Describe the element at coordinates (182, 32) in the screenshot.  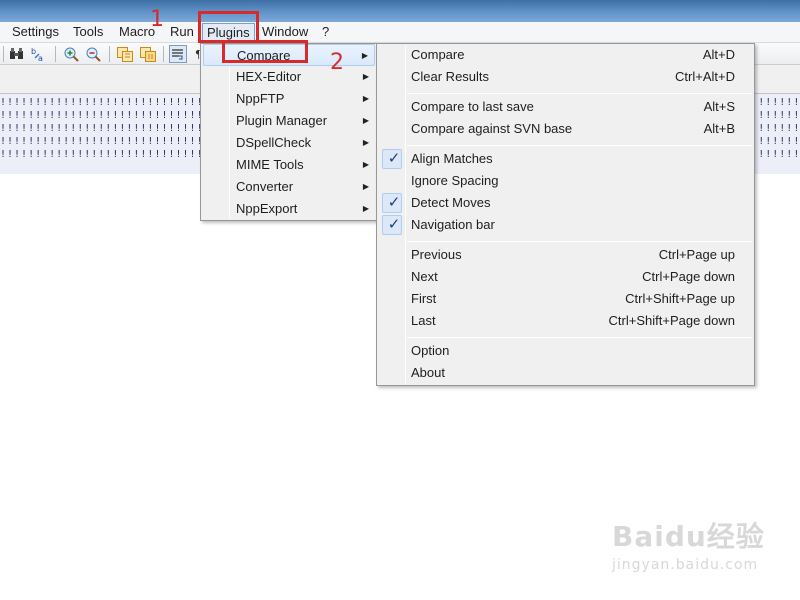
I see `menu-run: Run` at that location.